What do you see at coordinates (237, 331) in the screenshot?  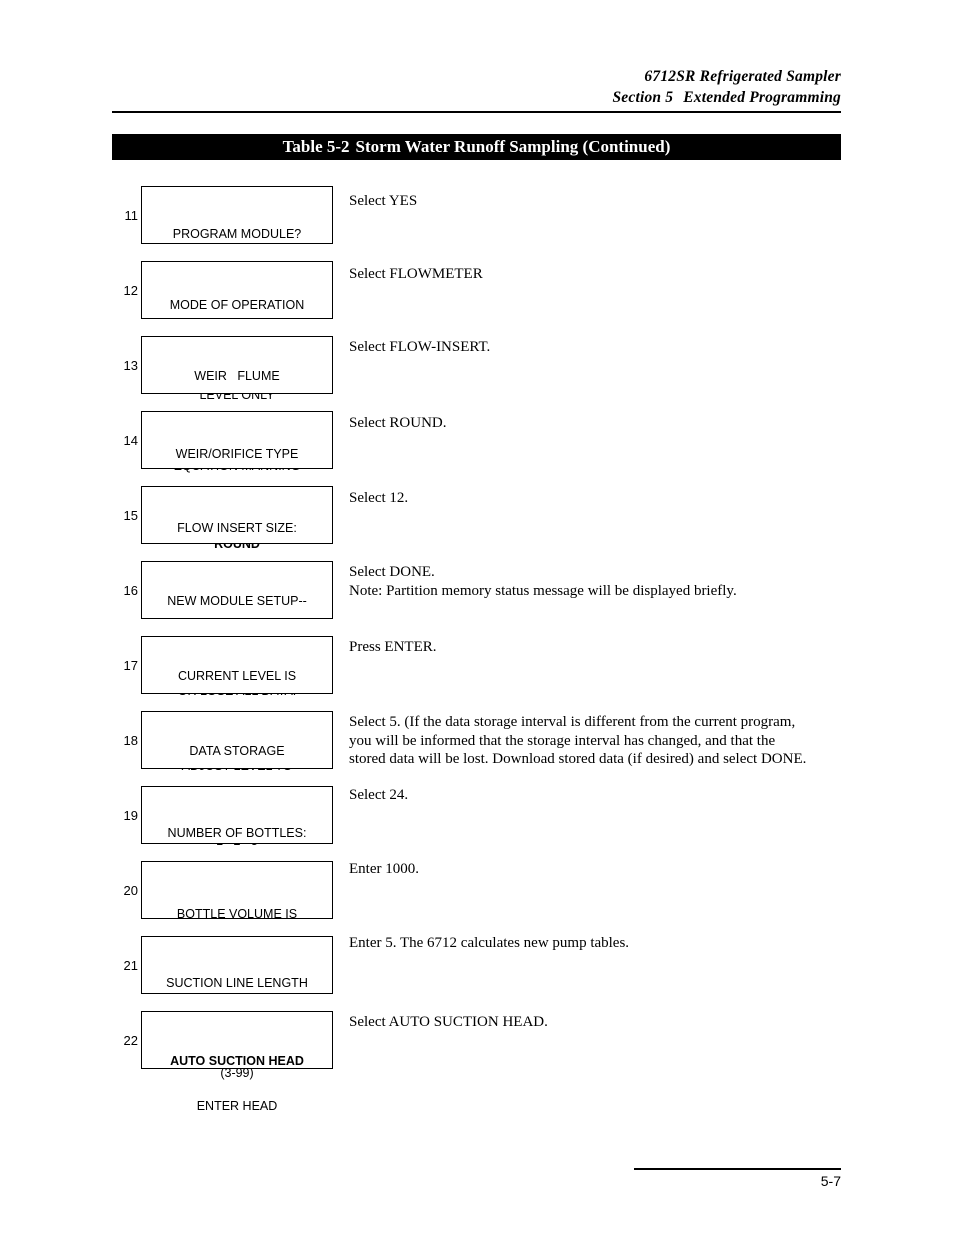 I see `lcd-screen: MODE OF OPERATION FLOWMETER LEVEL ONLY` at bounding box center [237, 331].